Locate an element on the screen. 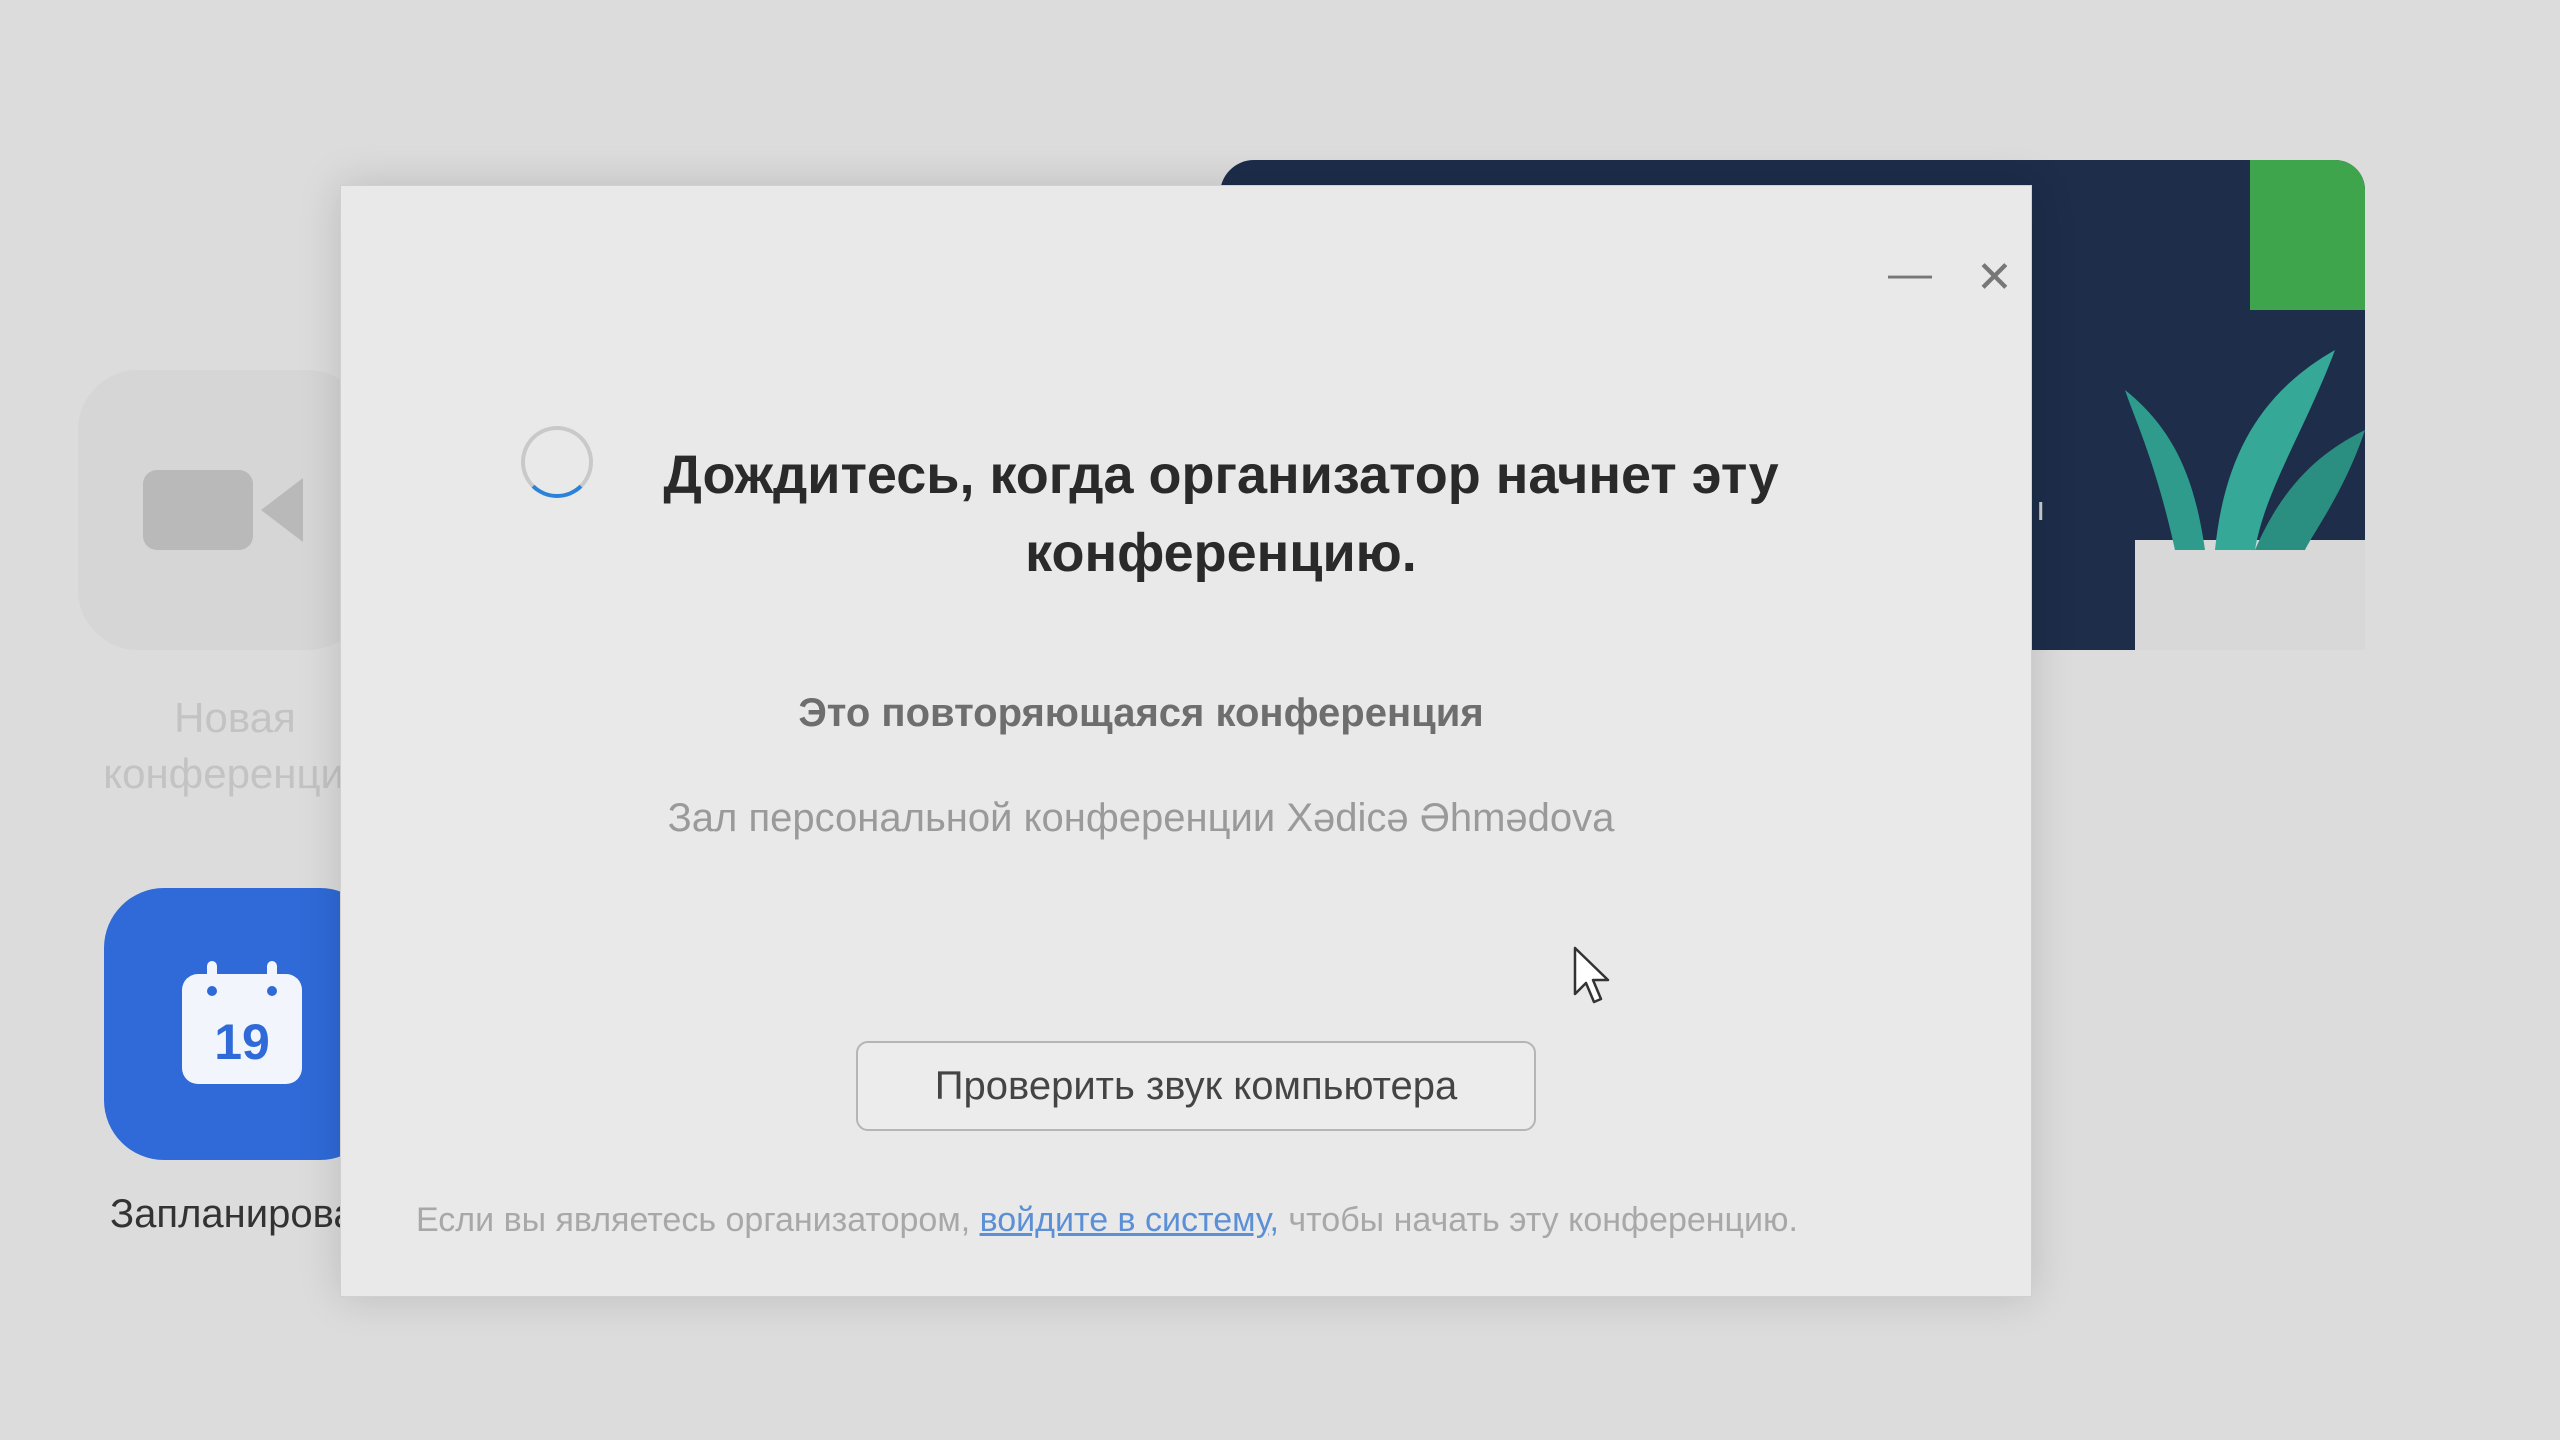 This screenshot has width=2560, height=1440. video-camera-icon is located at coordinates (223, 510).